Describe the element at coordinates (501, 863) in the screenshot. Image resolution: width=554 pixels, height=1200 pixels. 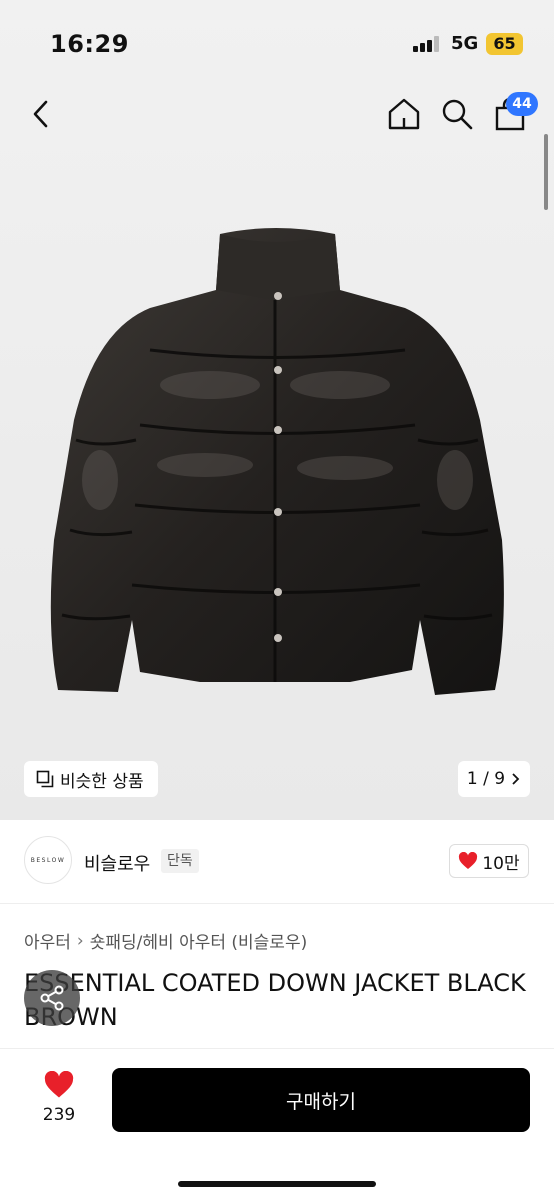
I see `brand-like-count: 10만` at that location.